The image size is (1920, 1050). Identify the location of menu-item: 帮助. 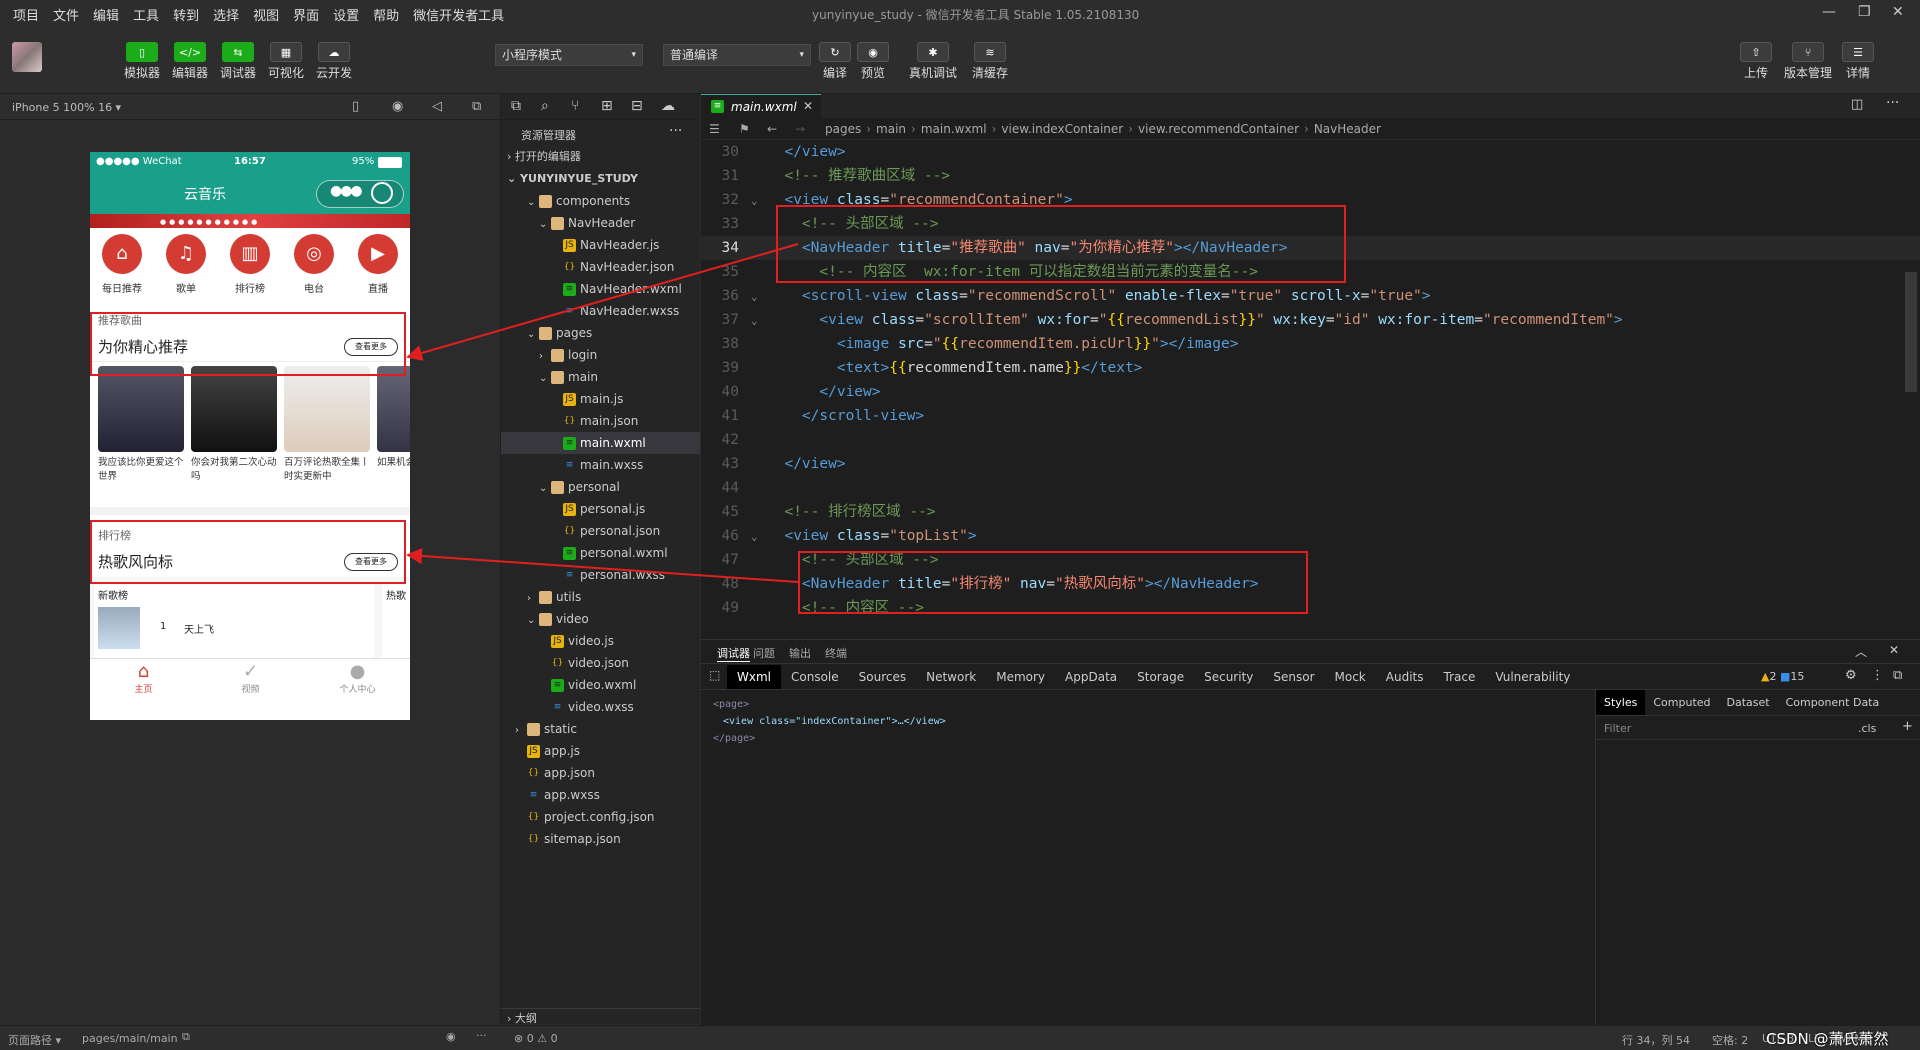
(386, 14).